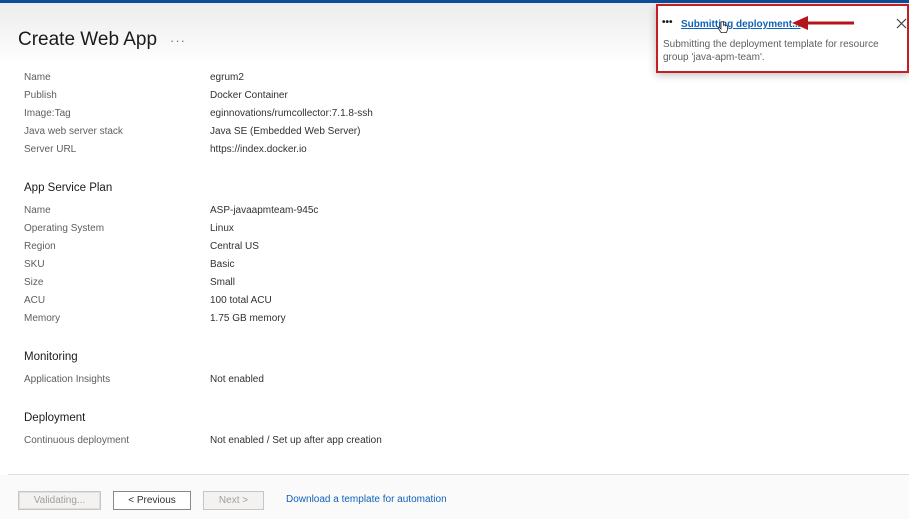  Describe the element at coordinates (88, 39) in the screenshot. I see `page-title: Create Web App` at that location.